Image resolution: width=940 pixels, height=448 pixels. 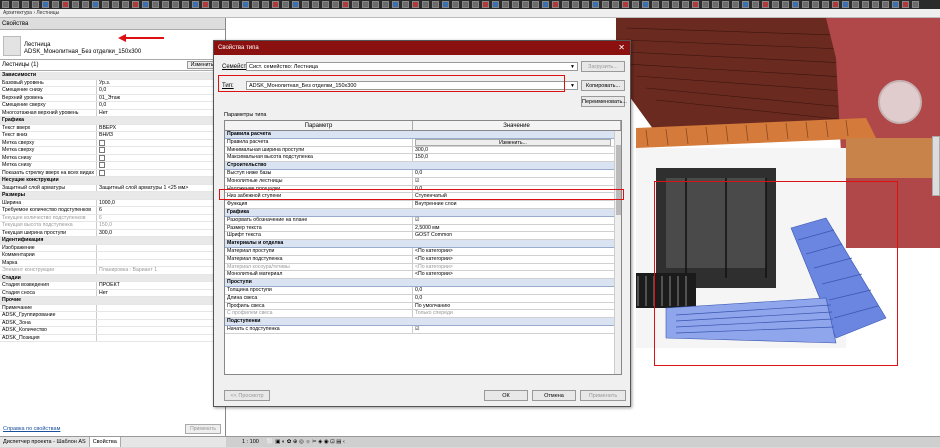 What do you see at coordinates (900, 102) in the screenshot?
I see `viewcube` at bounding box center [900, 102].